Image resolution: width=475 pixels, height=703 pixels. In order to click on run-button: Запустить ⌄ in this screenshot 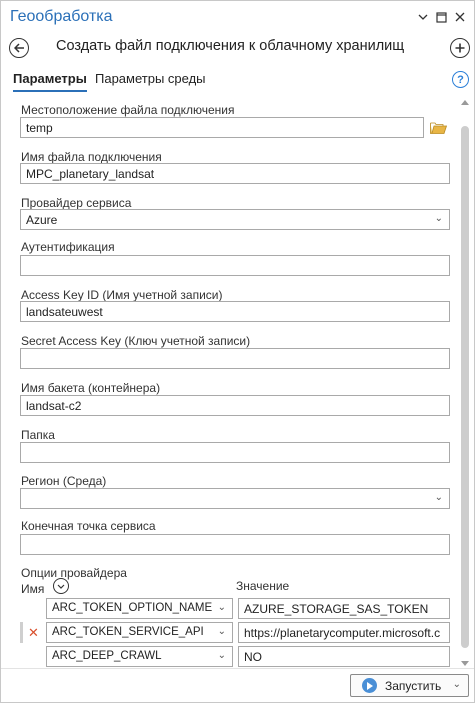, I will do `click(409, 685)`.